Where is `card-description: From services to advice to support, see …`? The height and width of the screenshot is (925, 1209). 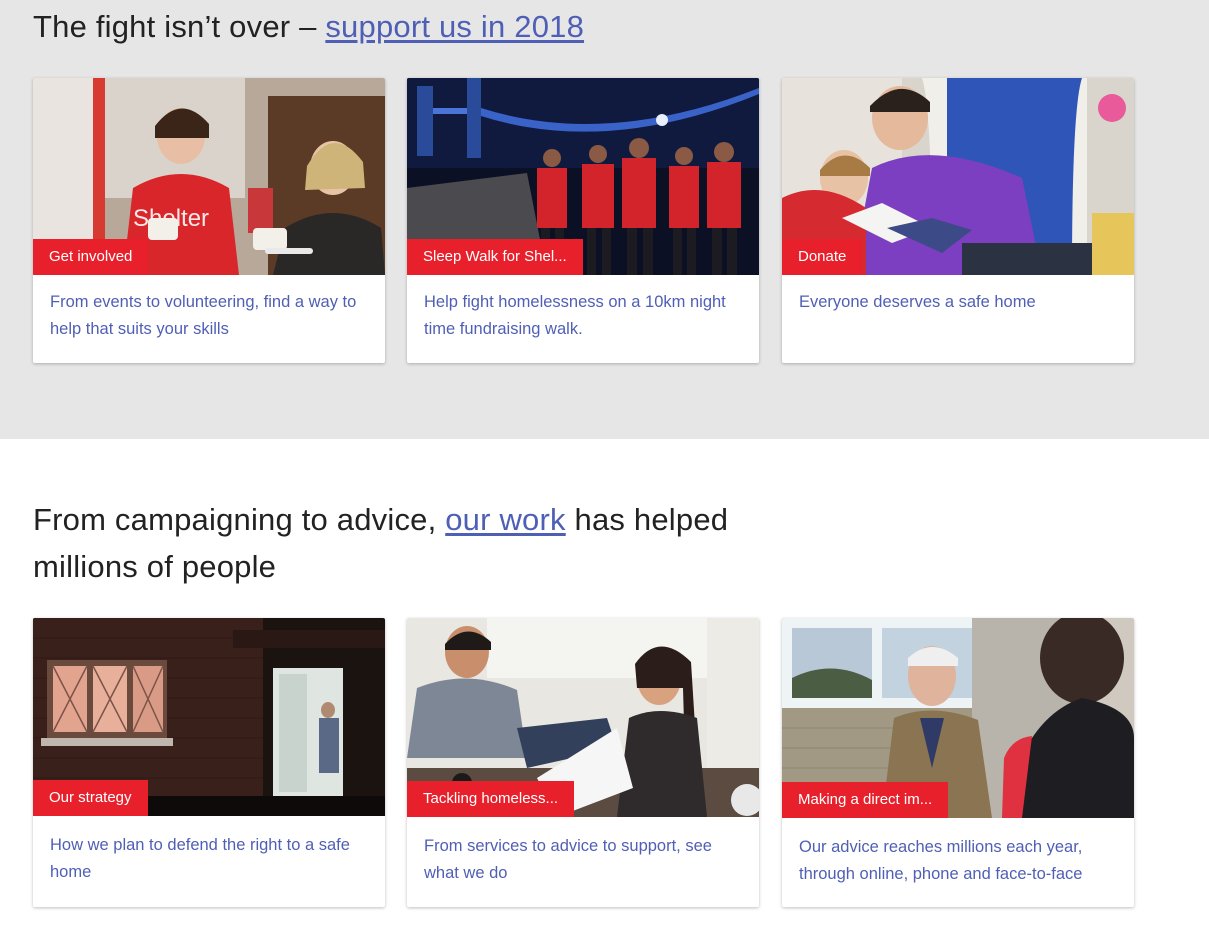 card-description: From services to advice to support, see … is located at coordinates (568, 859).